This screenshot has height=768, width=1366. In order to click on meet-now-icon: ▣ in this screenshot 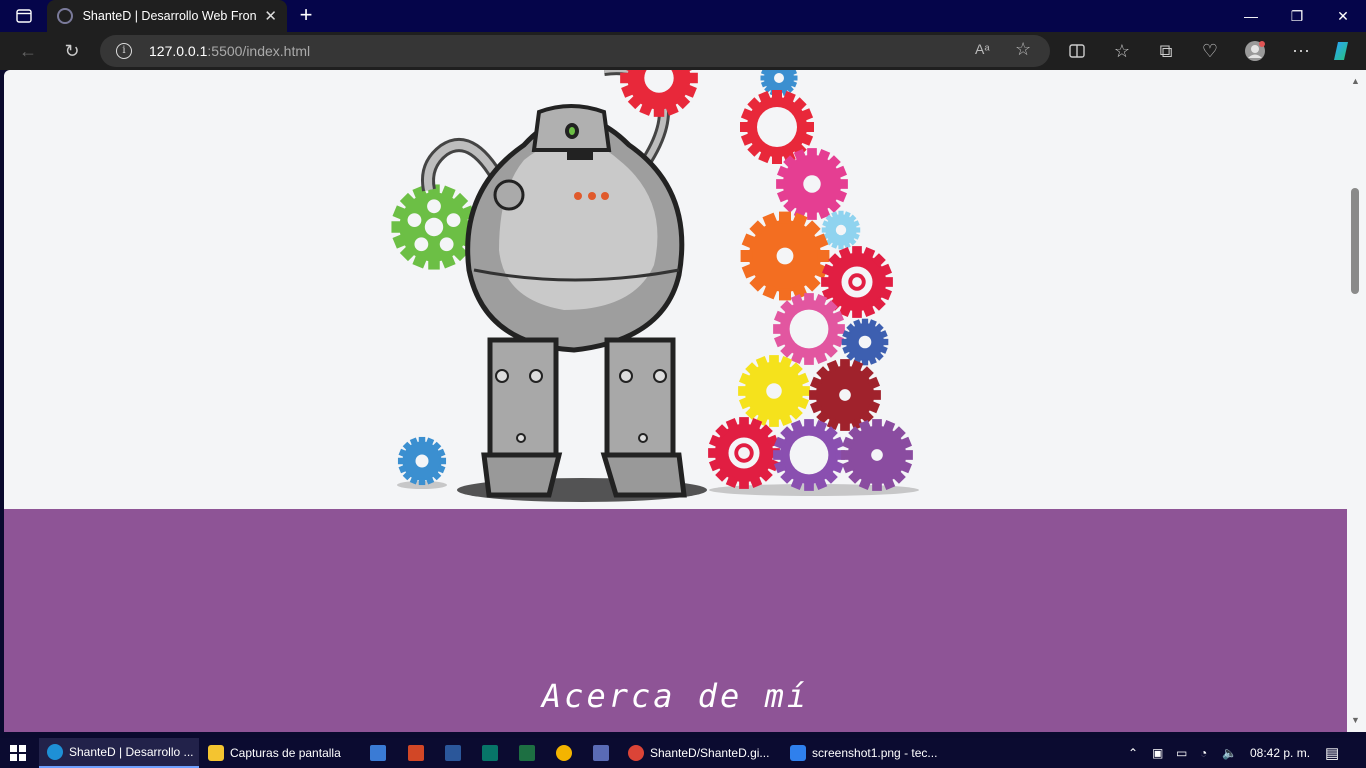, I will do `click(1157, 753)`.